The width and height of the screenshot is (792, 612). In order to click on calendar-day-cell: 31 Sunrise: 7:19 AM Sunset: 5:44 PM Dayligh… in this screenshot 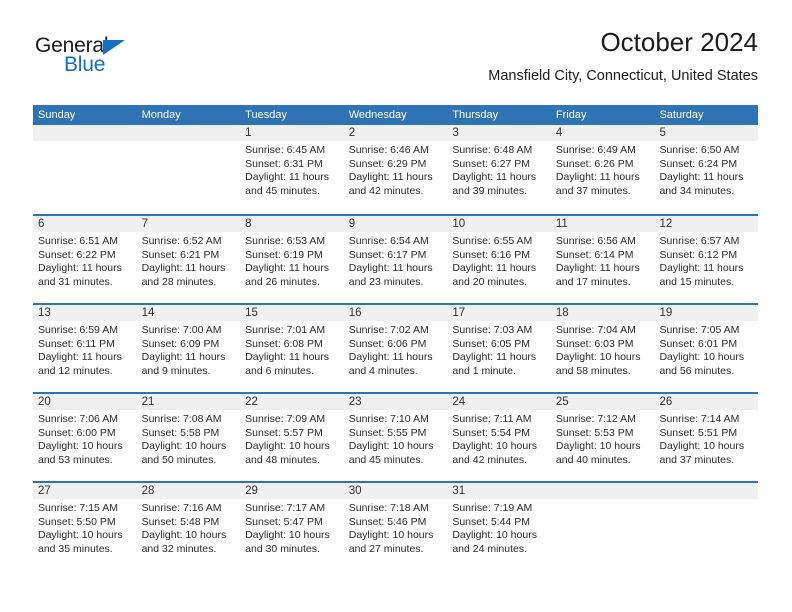, I will do `click(499, 526)`.